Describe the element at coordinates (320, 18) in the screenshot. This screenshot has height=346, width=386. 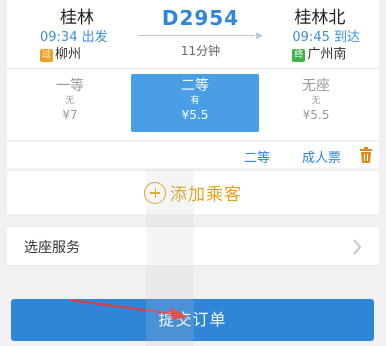
I see `arrival-station-name: 桂林北` at that location.